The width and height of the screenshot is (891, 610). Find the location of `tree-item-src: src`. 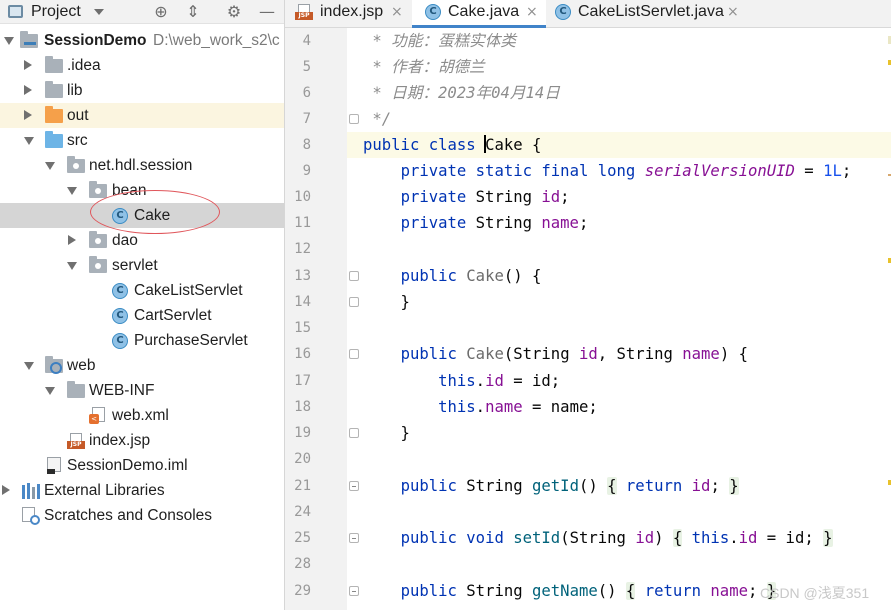

tree-item-src: src is located at coordinates (142, 140).